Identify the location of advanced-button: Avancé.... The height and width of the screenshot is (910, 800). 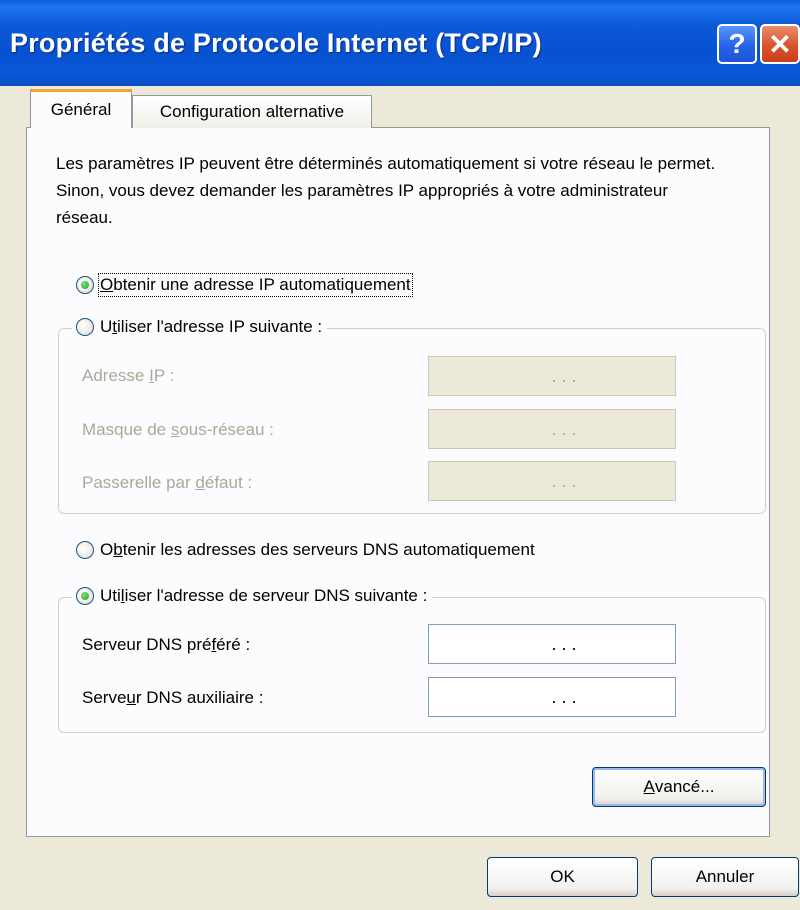
(679, 787).